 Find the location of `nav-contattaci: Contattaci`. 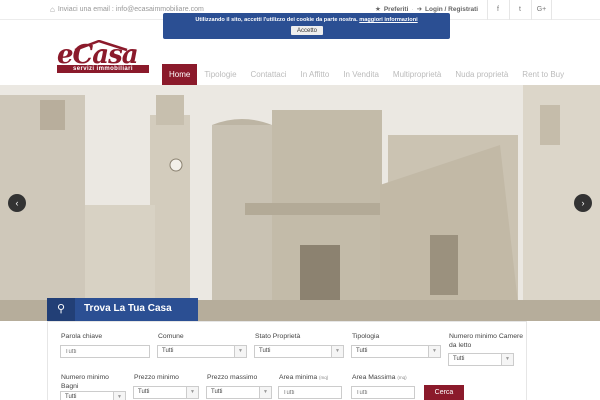

nav-contattaci: Contattaci is located at coordinates (269, 74).